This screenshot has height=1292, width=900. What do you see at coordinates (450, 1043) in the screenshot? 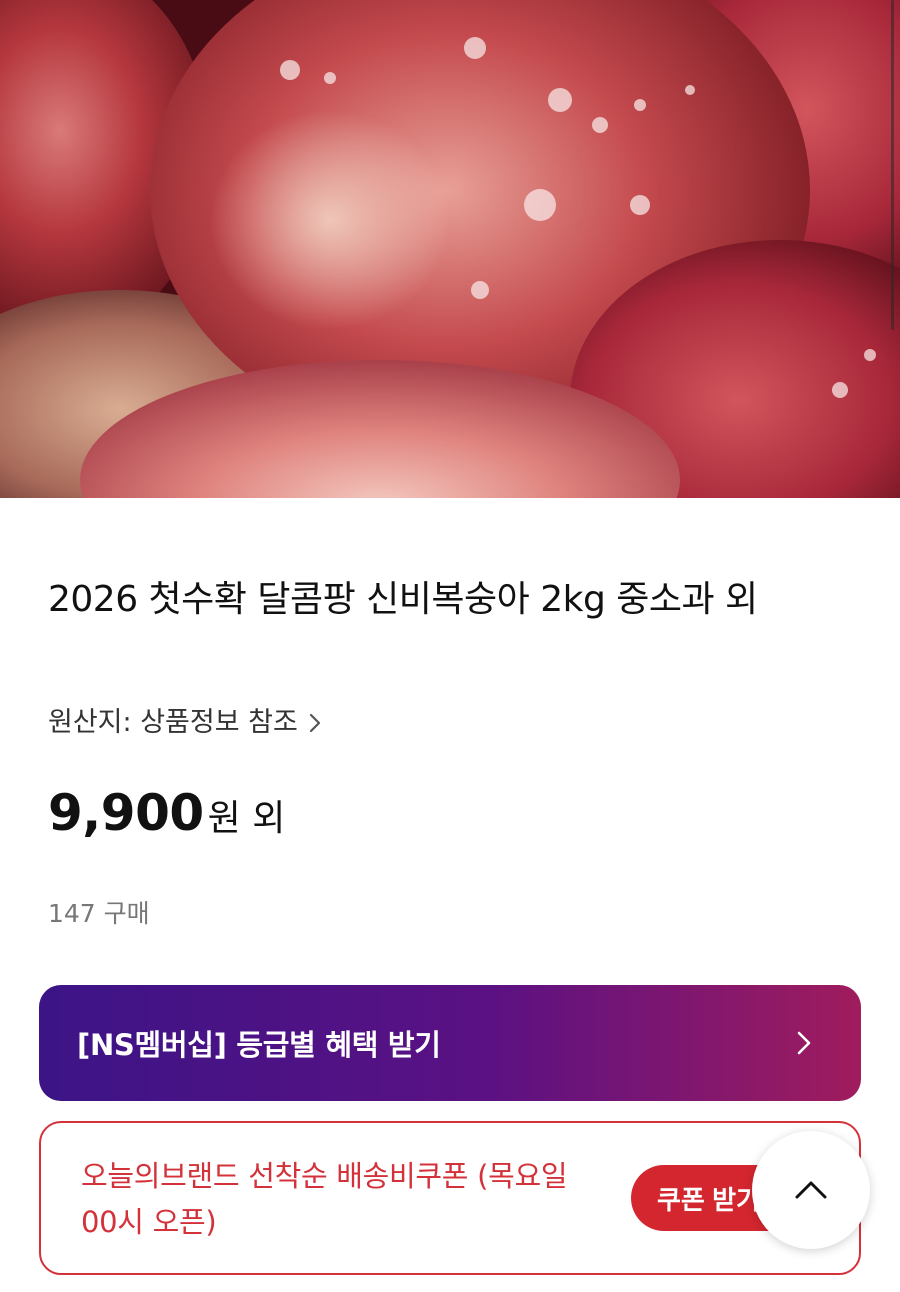
I see `membership-benefit-banner: [NS멤버십] 등급별 혜택 받기` at bounding box center [450, 1043].